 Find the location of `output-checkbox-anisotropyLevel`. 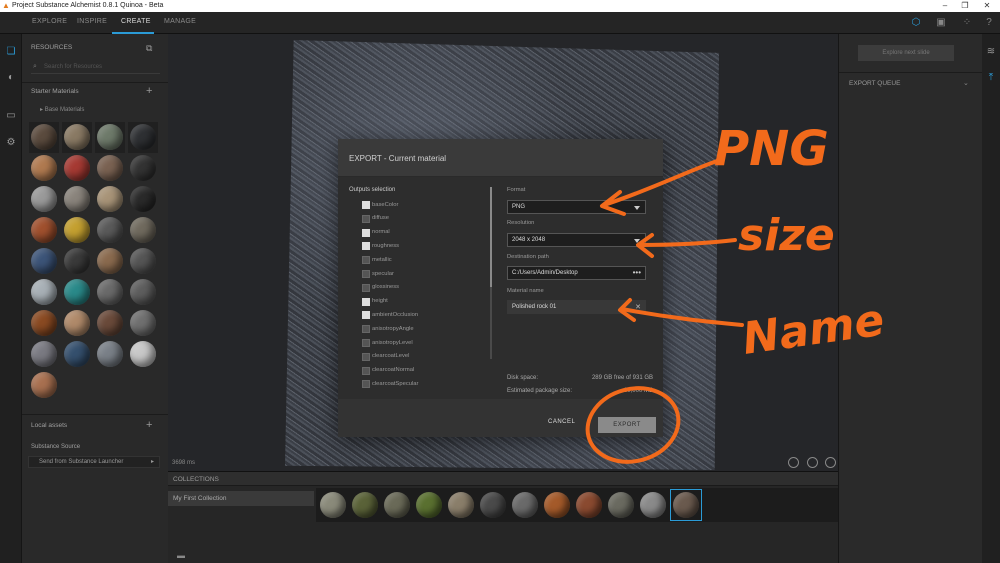

output-checkbox-anisotropyLevel is located at coordinates (366, 343).